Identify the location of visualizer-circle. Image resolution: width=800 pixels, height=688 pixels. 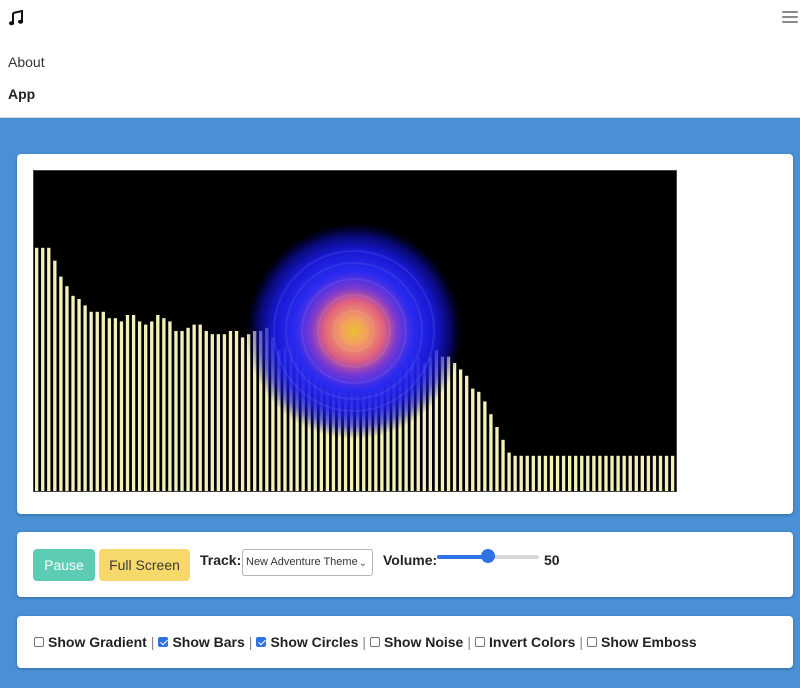
(354, 331).